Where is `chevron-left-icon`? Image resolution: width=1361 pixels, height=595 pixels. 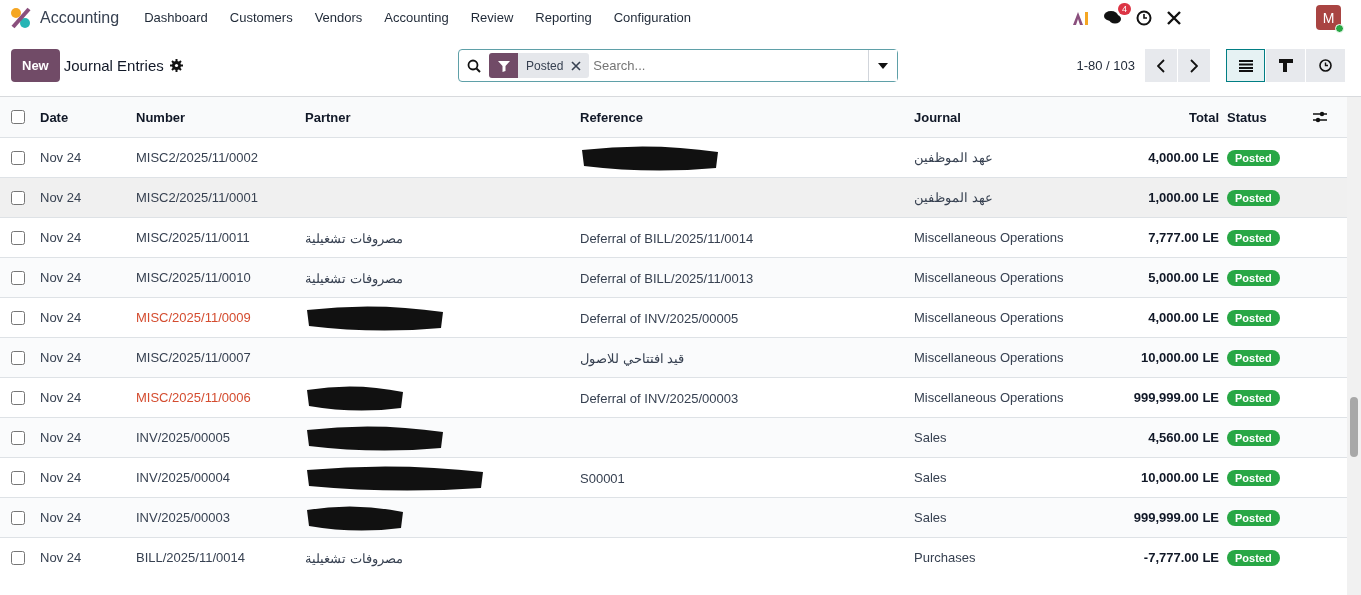 chevron-left-icon is located at coordinates (1161, 65).